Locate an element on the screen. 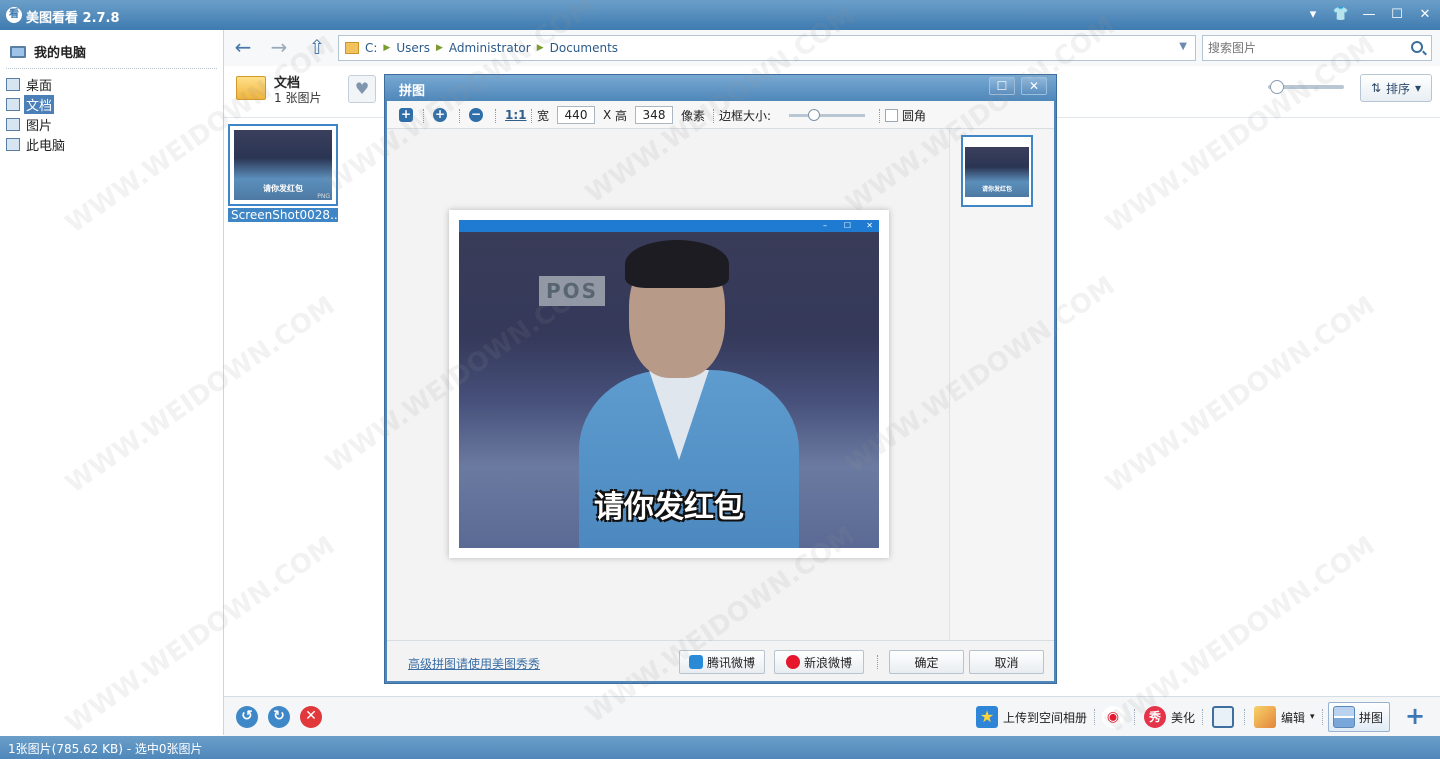 This screenshot has width=1440, height=759. sort-icon: ⇅ is located at coordinates (1375, 88).